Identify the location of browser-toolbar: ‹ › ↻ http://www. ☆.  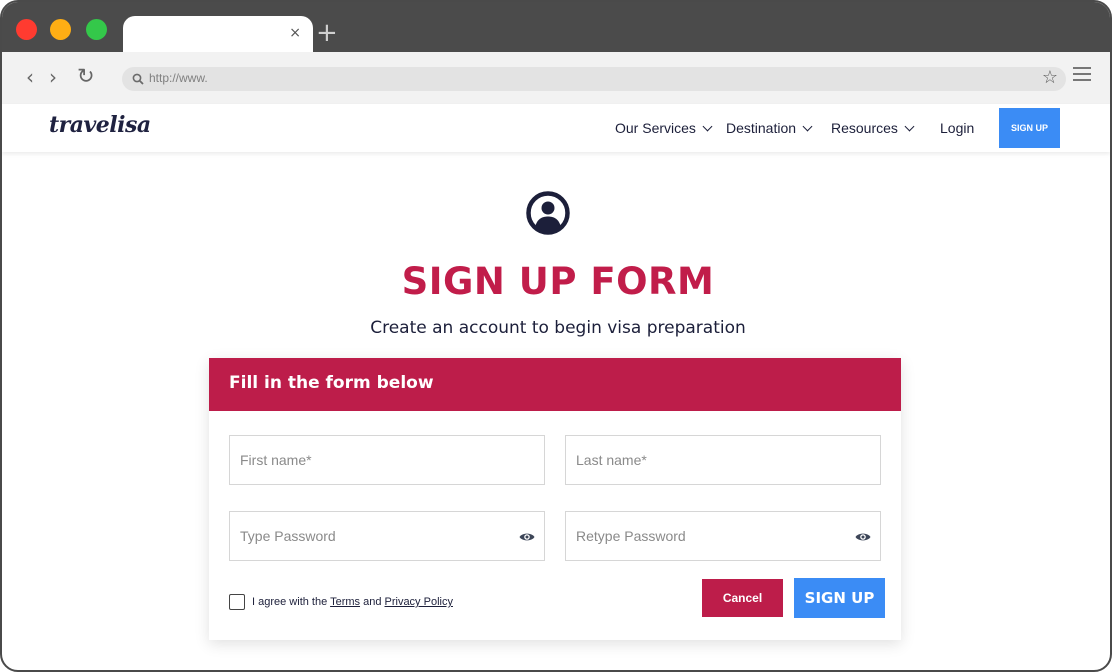
(556, 78).